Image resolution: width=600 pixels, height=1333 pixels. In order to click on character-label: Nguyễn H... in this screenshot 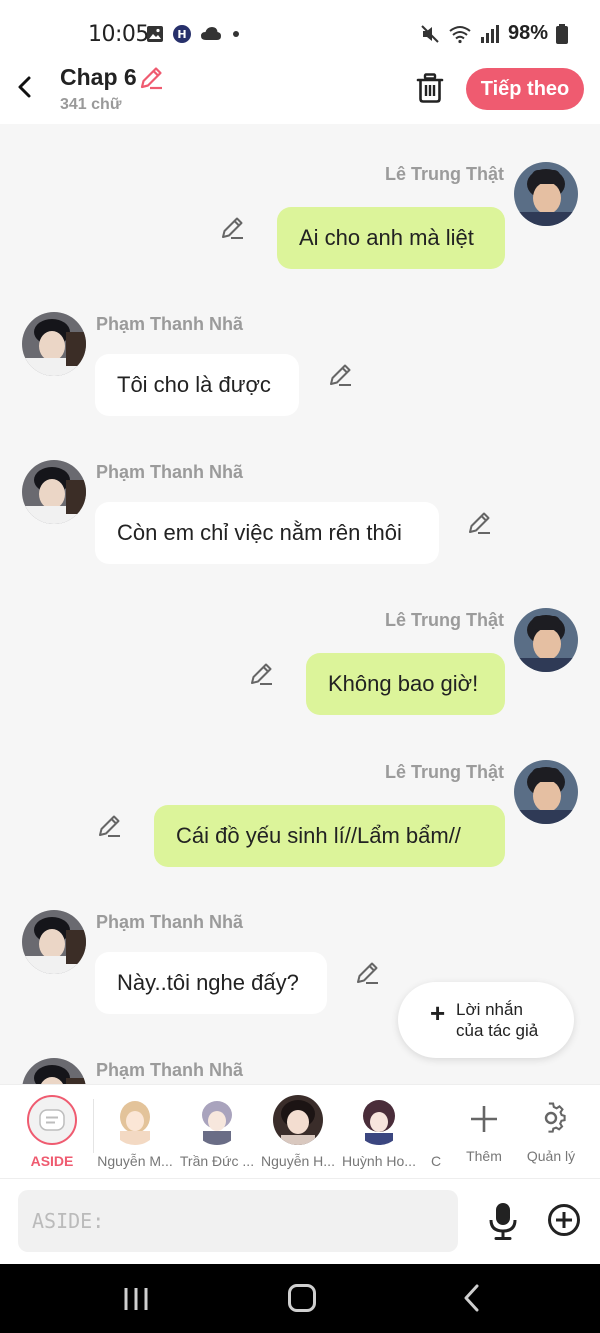, I will do `click(298, 1161)`.